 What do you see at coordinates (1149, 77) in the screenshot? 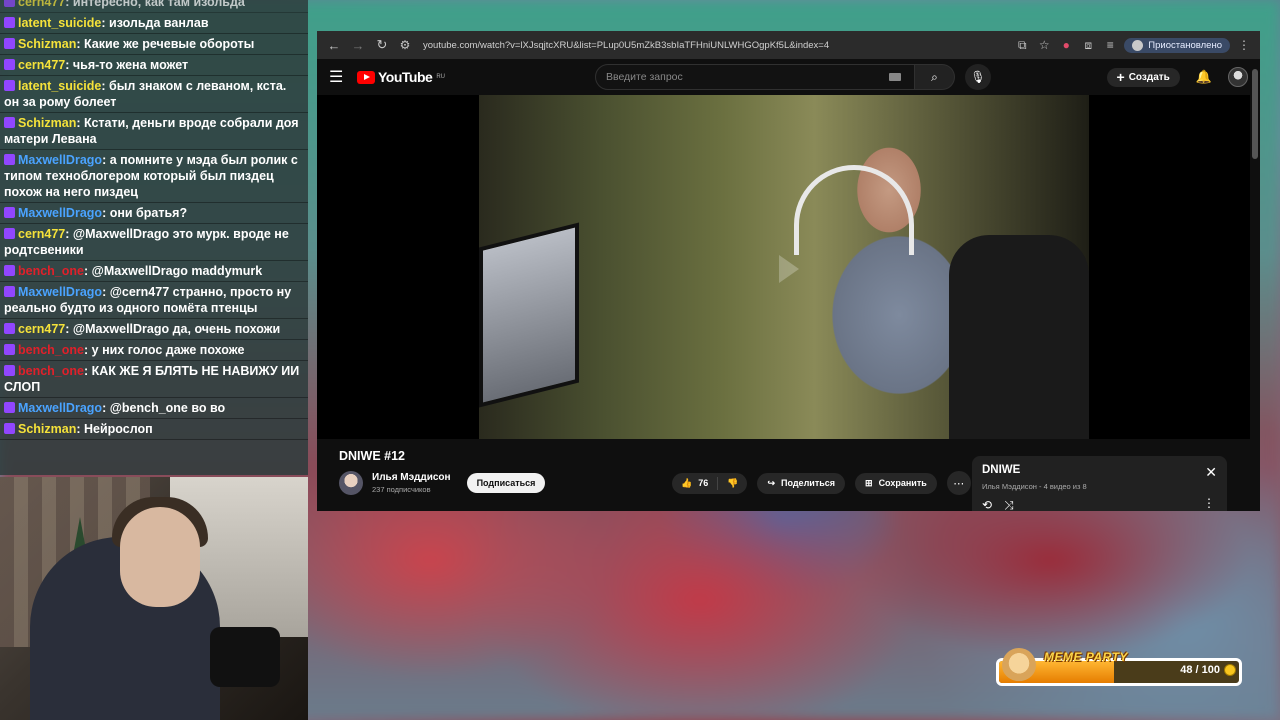
I see `create-label: Создать` at bounding box center [1149, 77].